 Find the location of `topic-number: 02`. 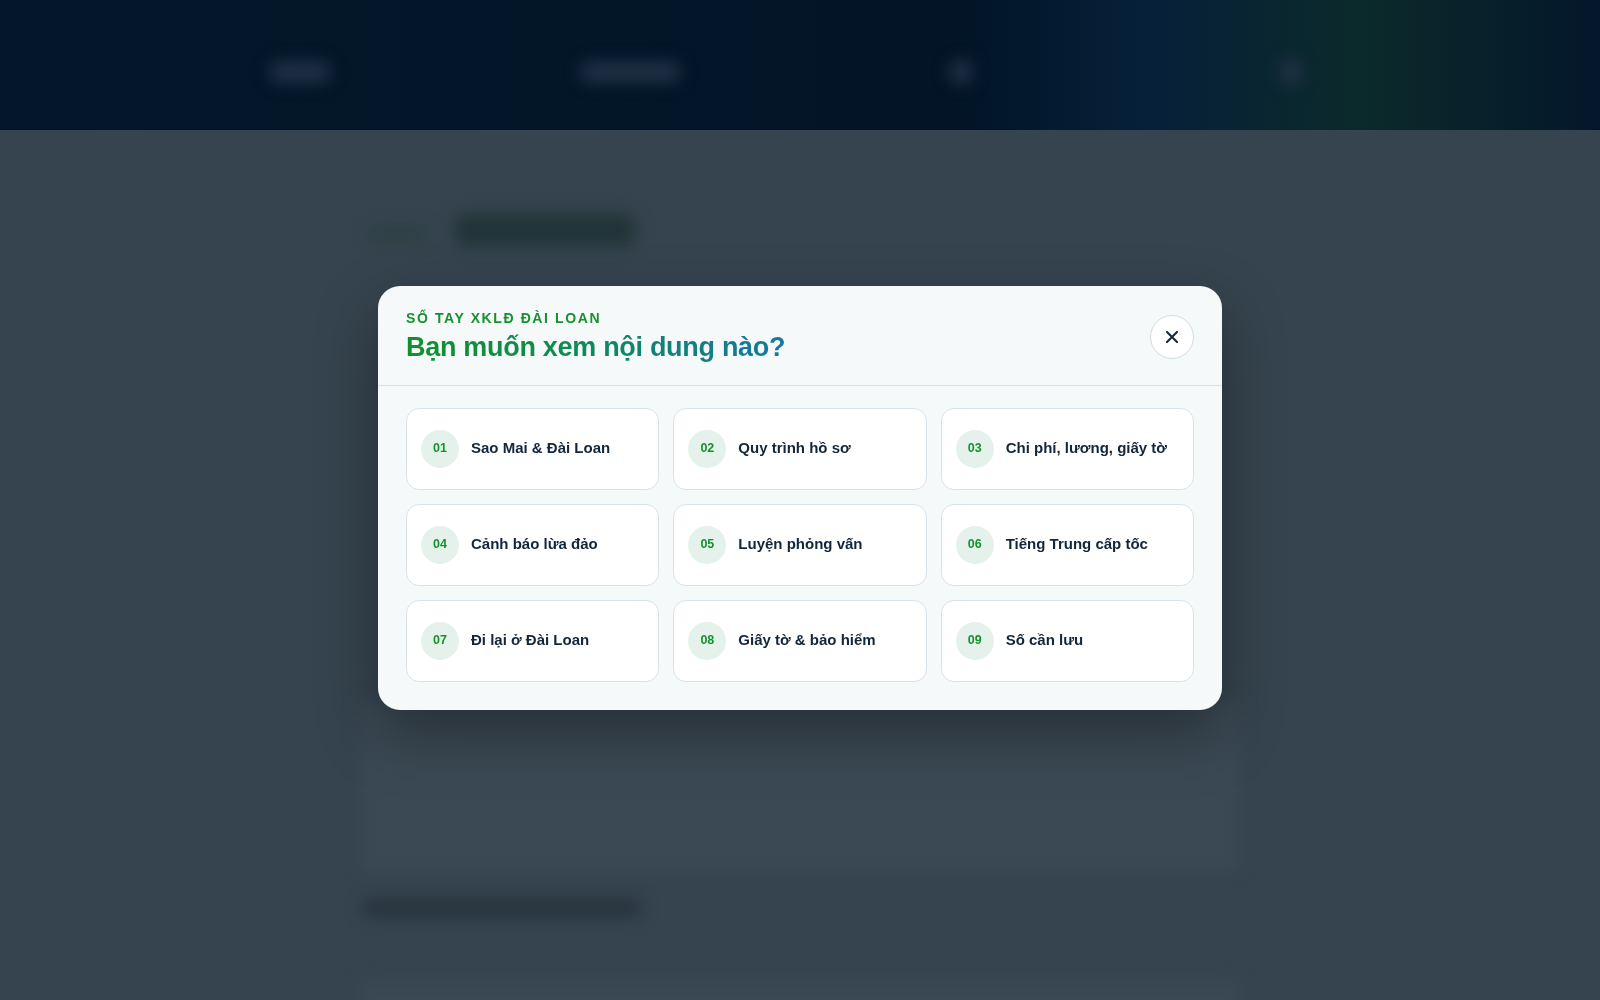

topic-number: 02 is located at coordinates (707, 448).